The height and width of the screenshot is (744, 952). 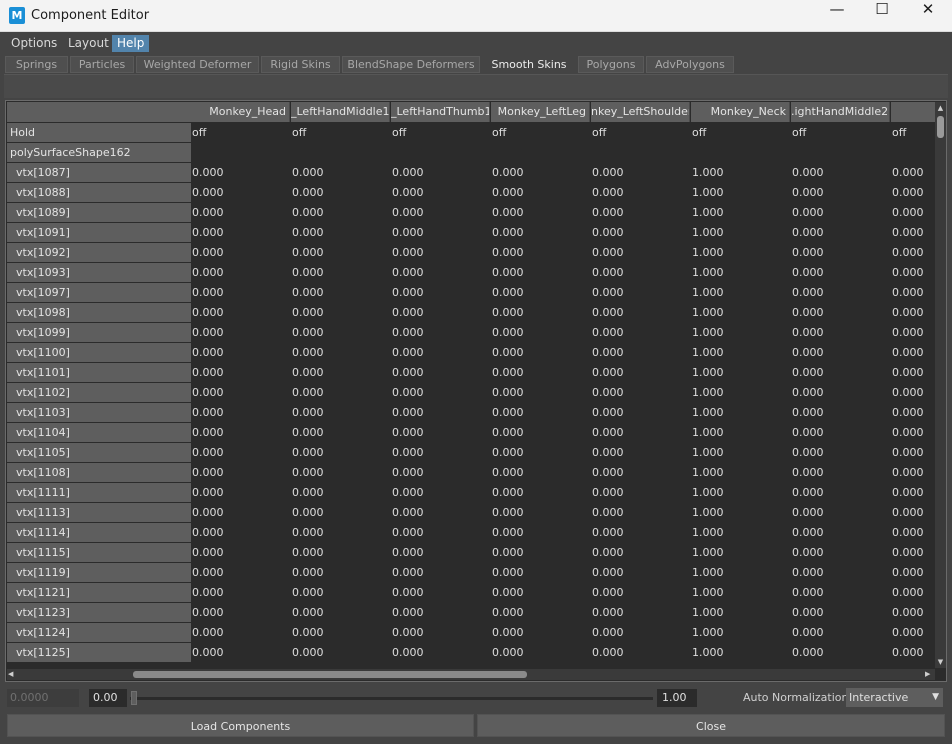 I want to click on vertex-row-label: vtx[1087], so click(x=99, y=172).